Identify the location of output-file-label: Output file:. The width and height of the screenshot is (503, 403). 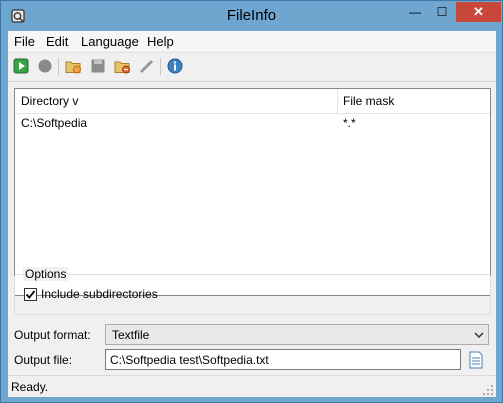
(43, 360).